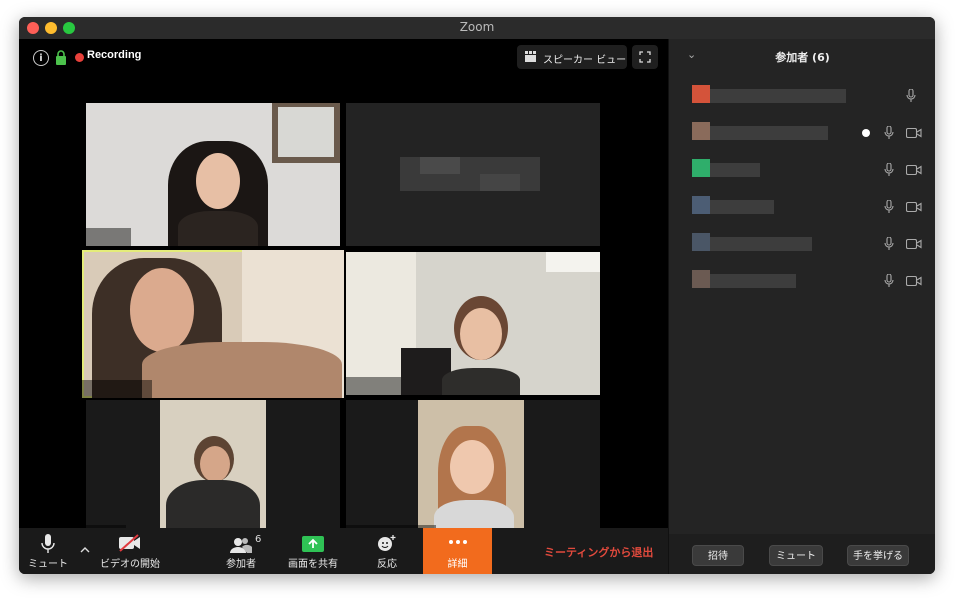 The width and height of the screenshot is (960, 604). I want to click on reaction-button: 反応, so click(387, 551).